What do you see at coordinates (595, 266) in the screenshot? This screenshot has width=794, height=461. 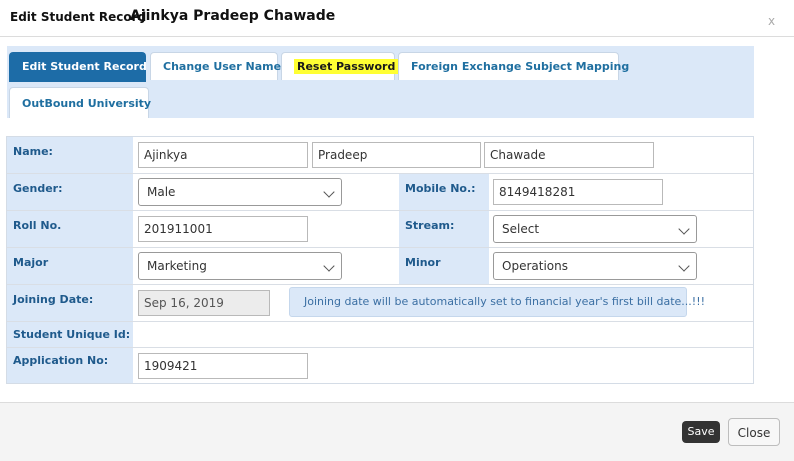 I see `minor-select: Operations` at bounding box center [595, 266].